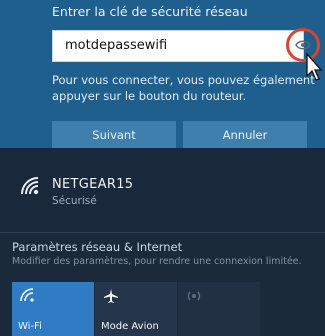 The image size is (325, 336). Describe the element at coordinates (53, 309) in the screenshot. I see `wifi-toggle-tile: Wi-Fi` at that location.